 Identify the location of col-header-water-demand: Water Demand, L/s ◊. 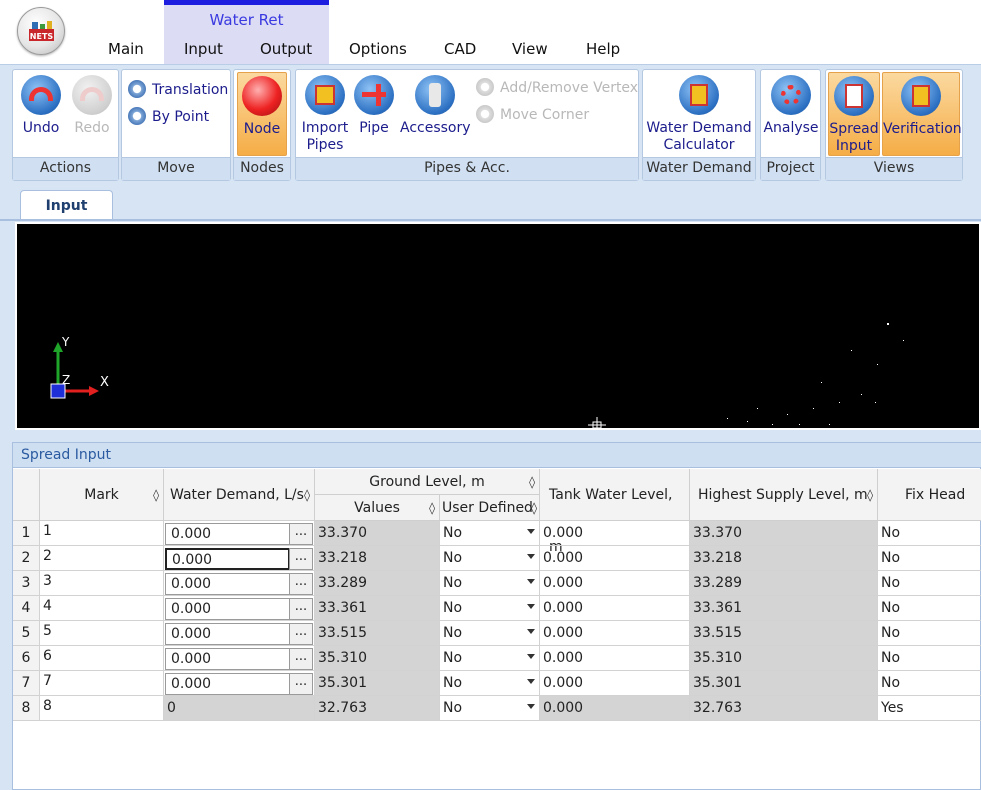
(239, 495).